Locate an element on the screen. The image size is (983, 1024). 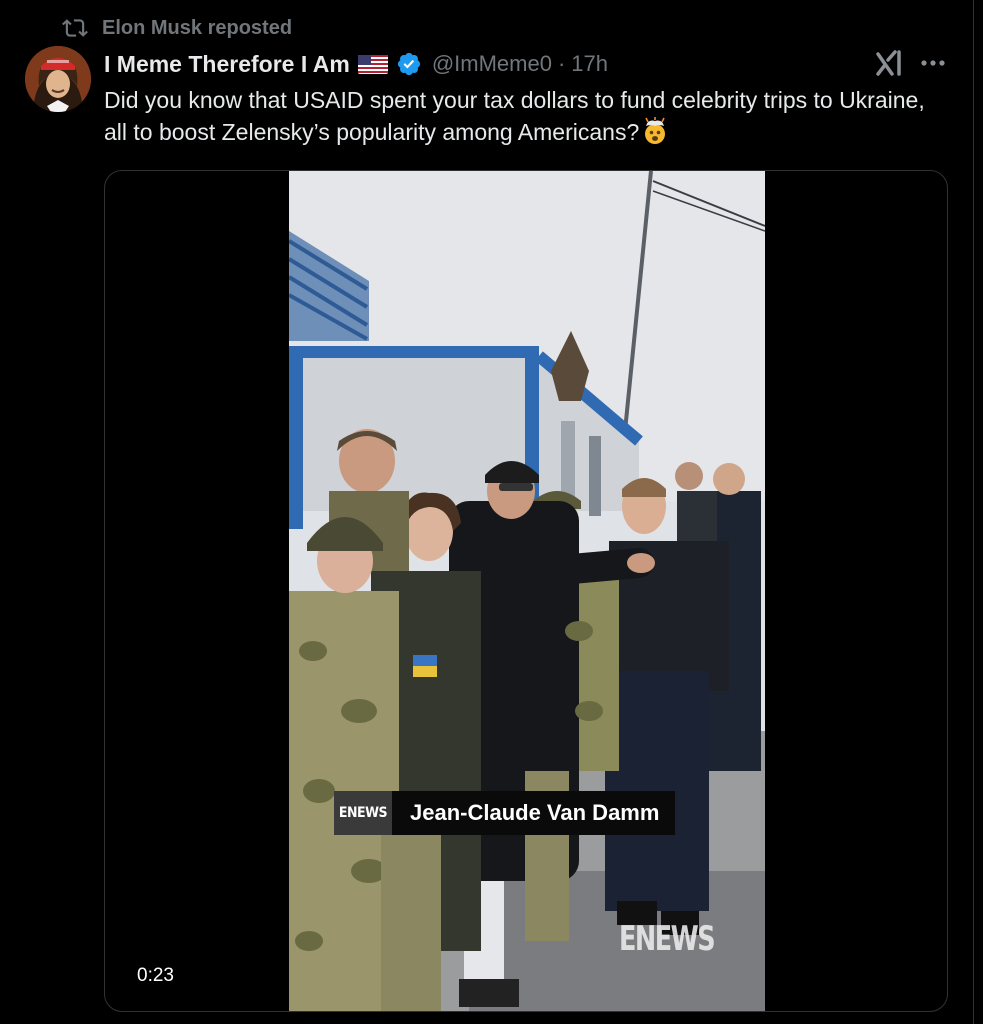
repost-indicator: Elon Musk reposted is located at coordinates (177, 28).